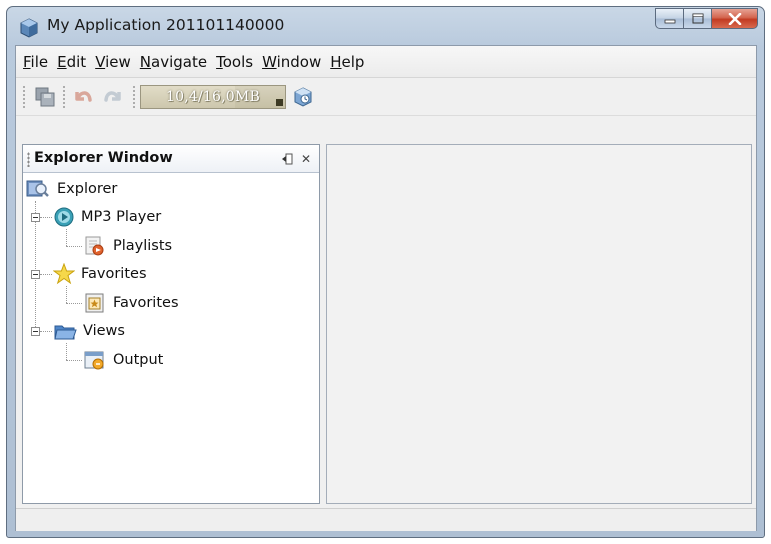 The width and height of the screenshot is (771, 544). I want to click on tree-node-explorer: Explorer, so click(71, 189).